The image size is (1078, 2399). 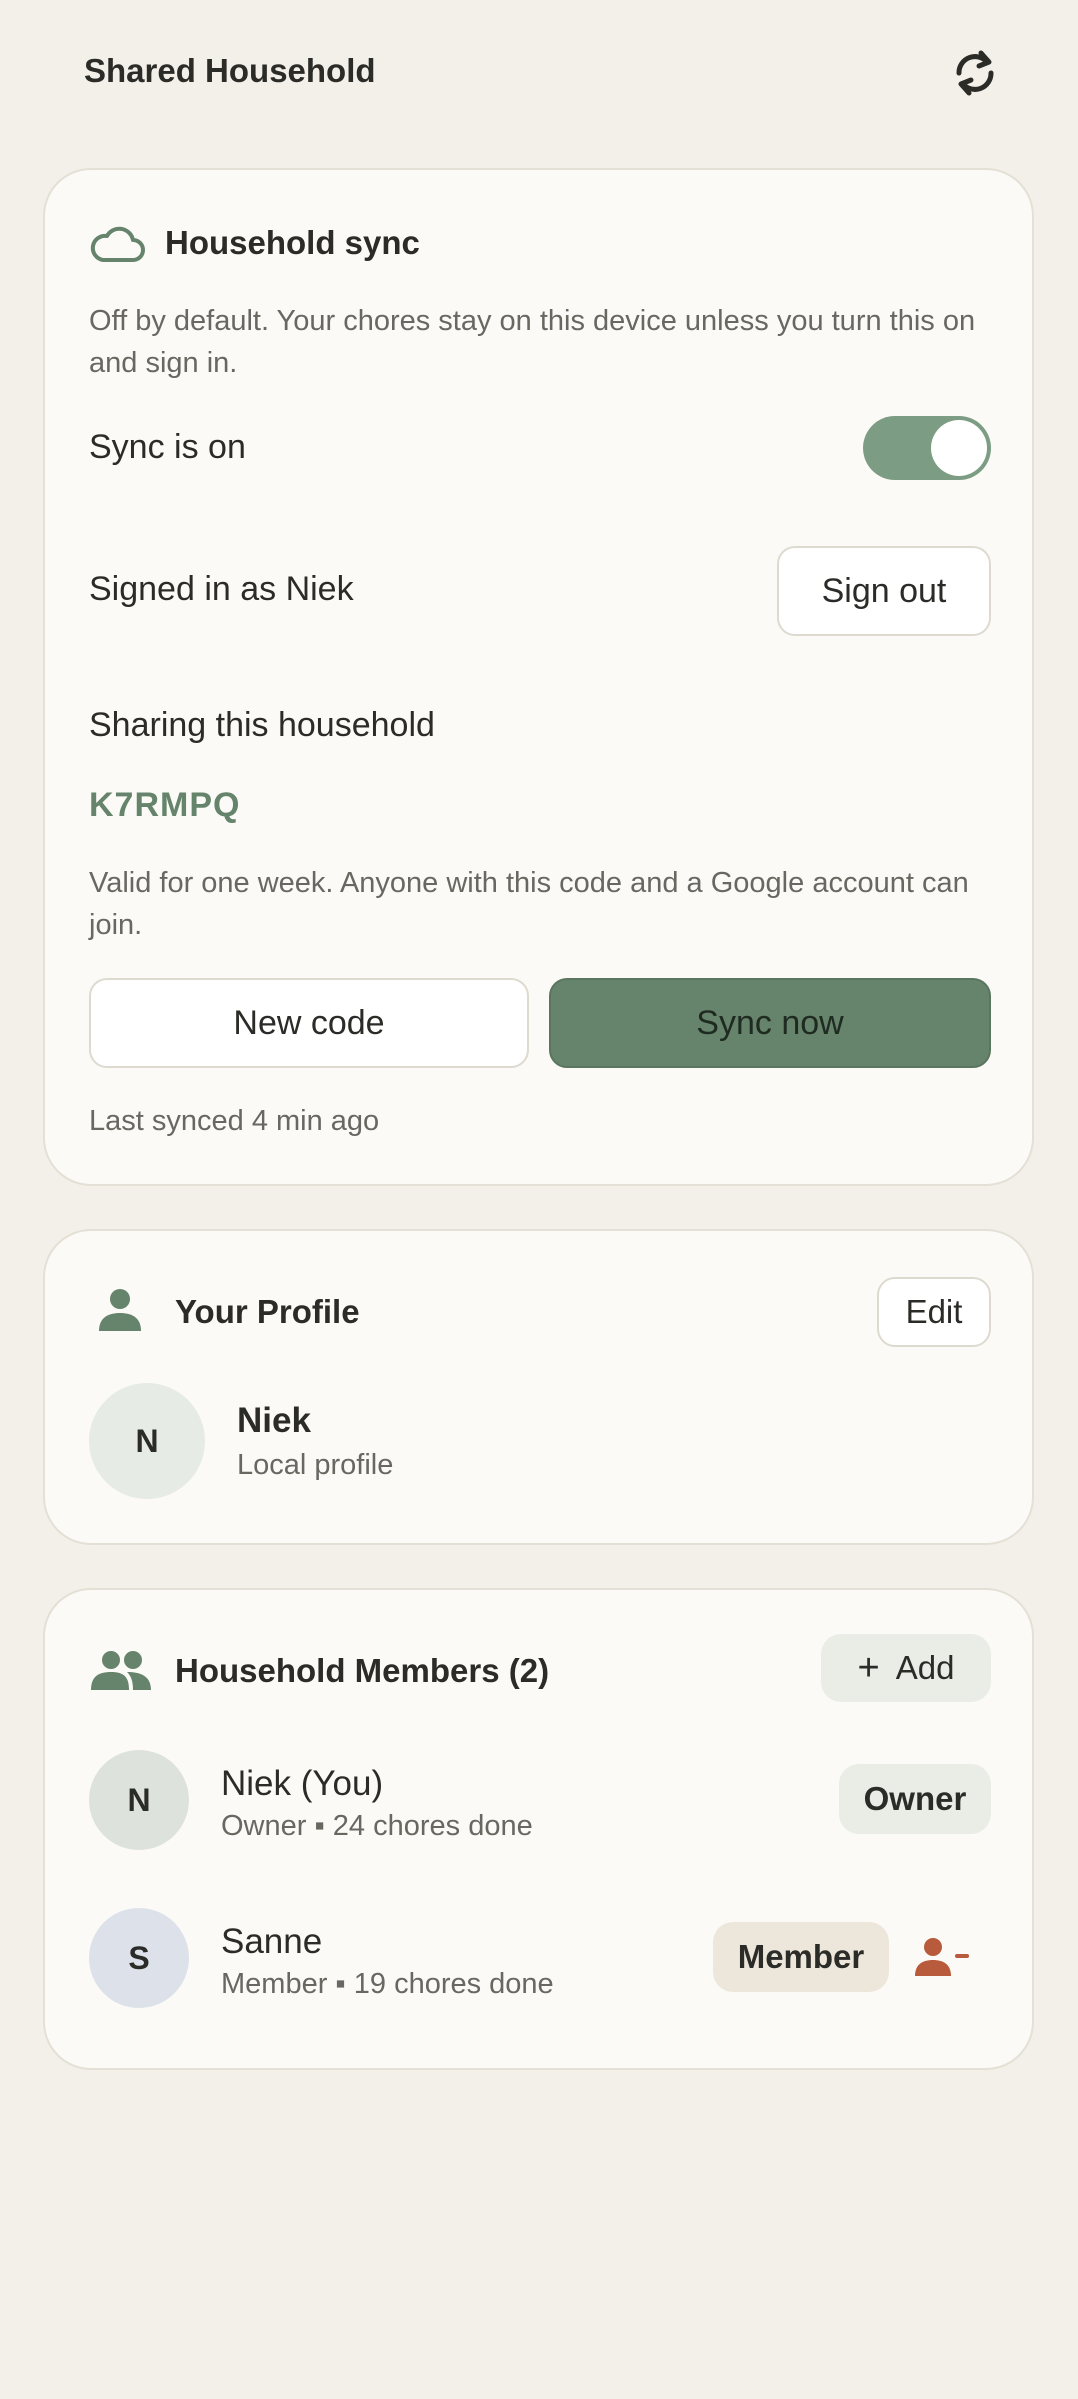 What do you see at coordinates (362, 1670) in the screenshot?
I see `members-card-title: Household Members (2)` at bounding box center [362, 1670].